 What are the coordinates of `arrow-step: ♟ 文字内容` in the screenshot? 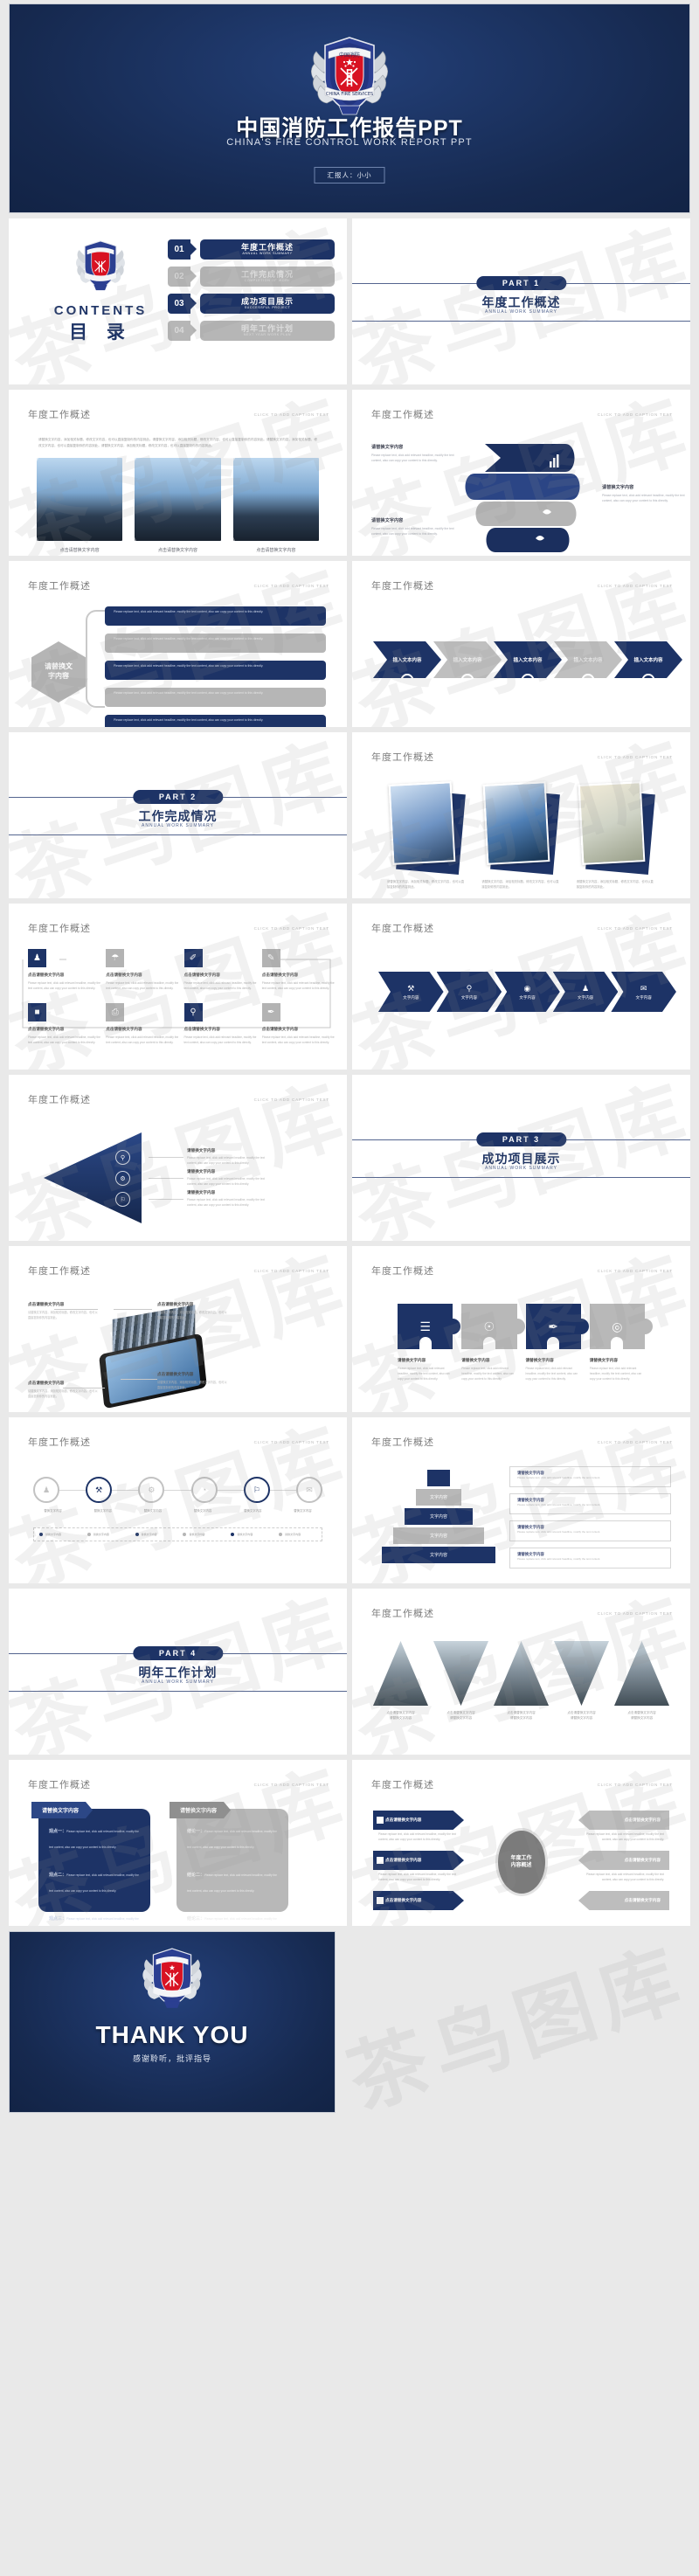 It's located at (586, 992).